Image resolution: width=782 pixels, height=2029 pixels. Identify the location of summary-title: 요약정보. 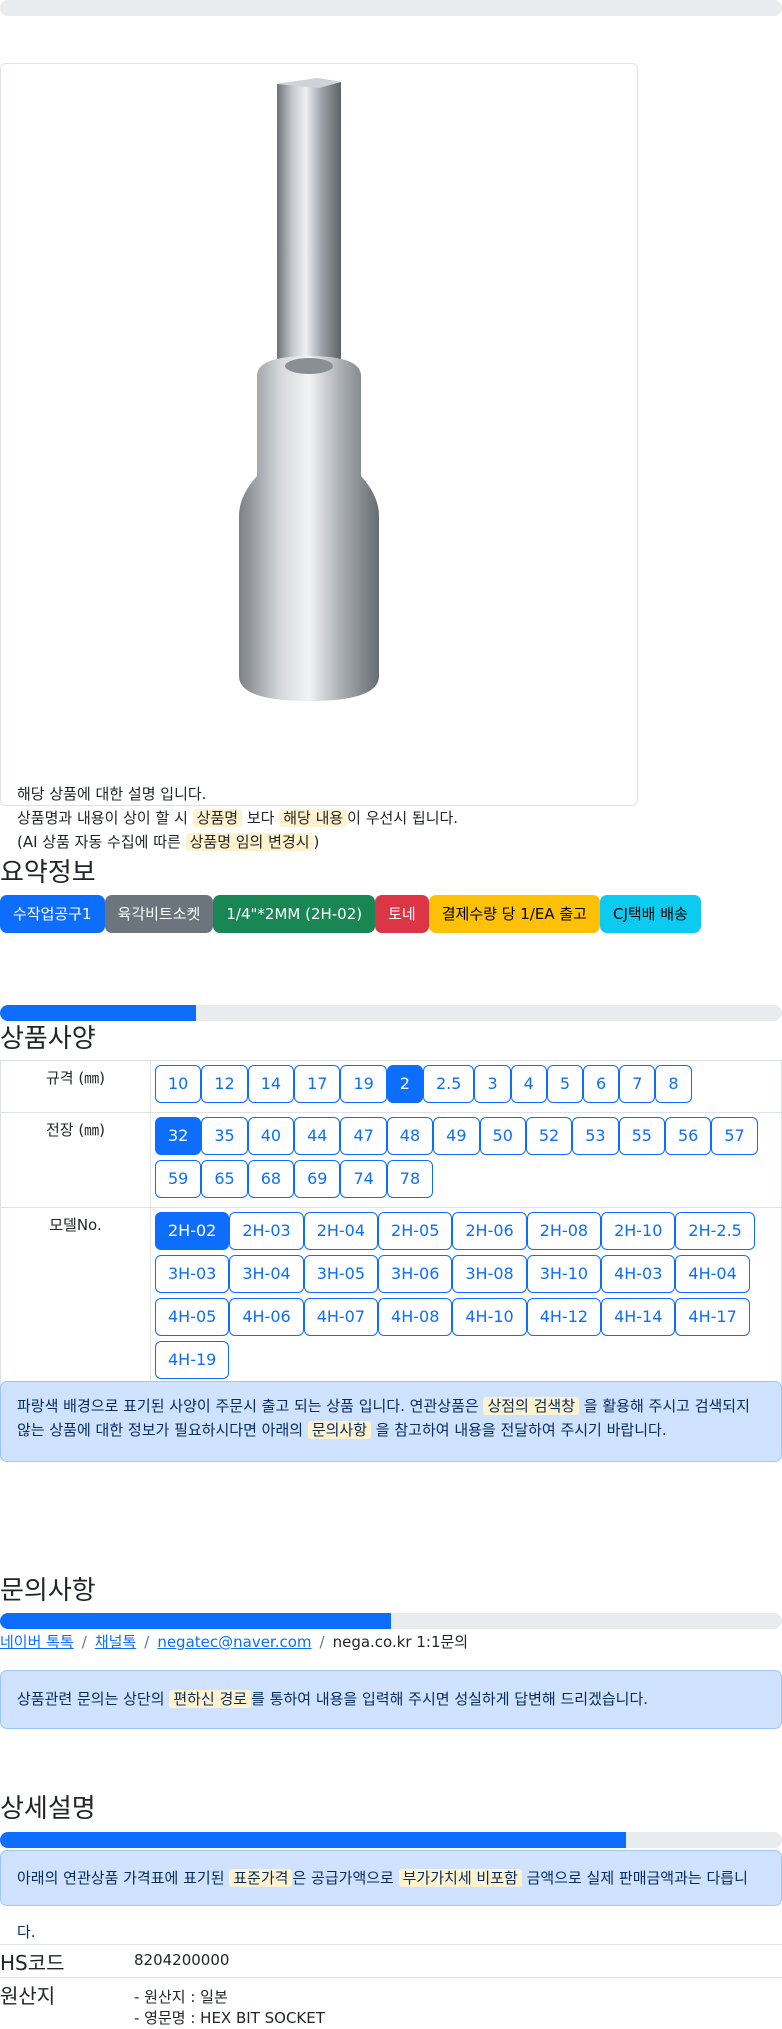
(48, 873).